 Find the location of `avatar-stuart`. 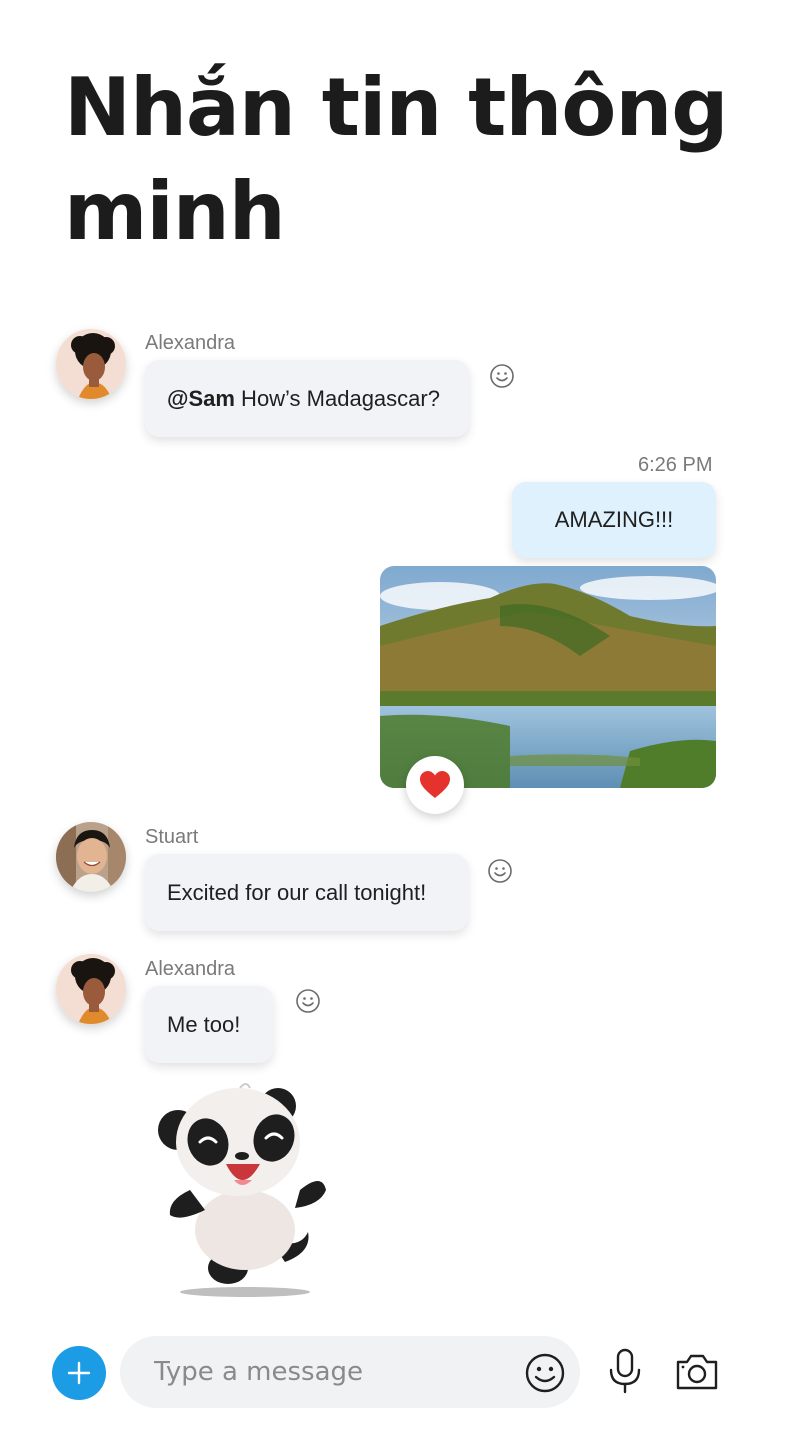

avatar-stuart is located at coordinates (91, 857).